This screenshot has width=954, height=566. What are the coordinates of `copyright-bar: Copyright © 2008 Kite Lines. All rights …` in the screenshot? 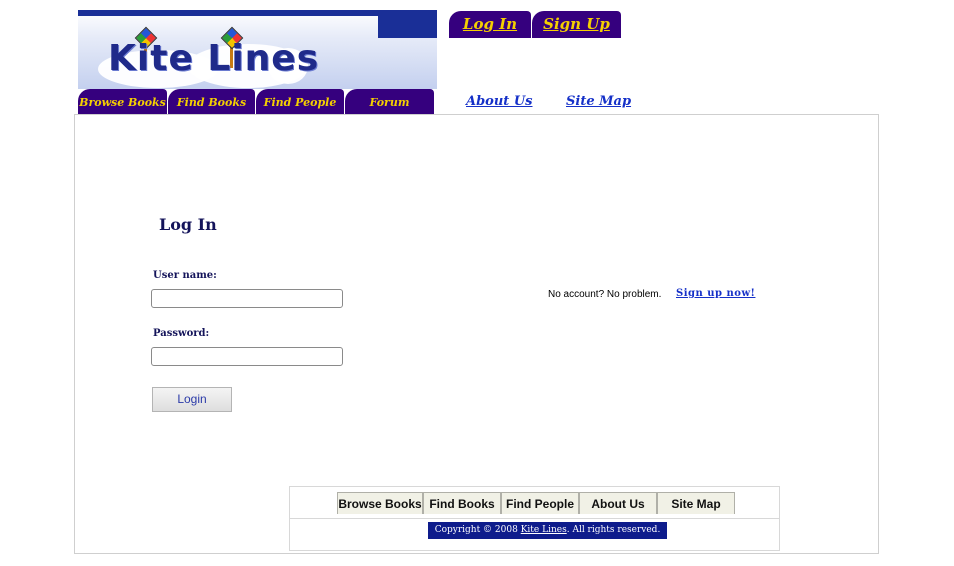 It's located at (547, 530).